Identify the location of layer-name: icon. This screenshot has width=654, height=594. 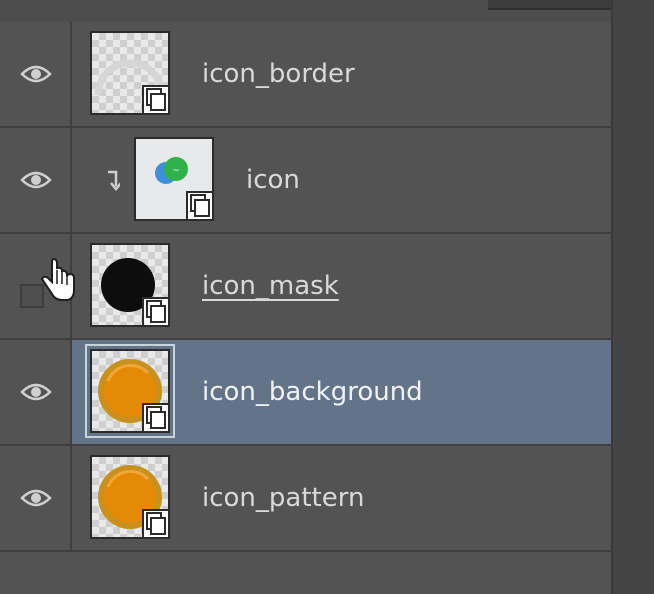
(273, 180).